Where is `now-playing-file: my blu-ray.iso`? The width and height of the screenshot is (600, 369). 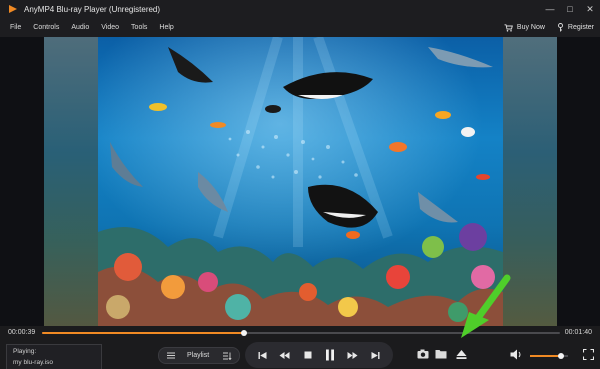 now-playing-file: my blu-ray.iso is located at coordinates (33, 362).